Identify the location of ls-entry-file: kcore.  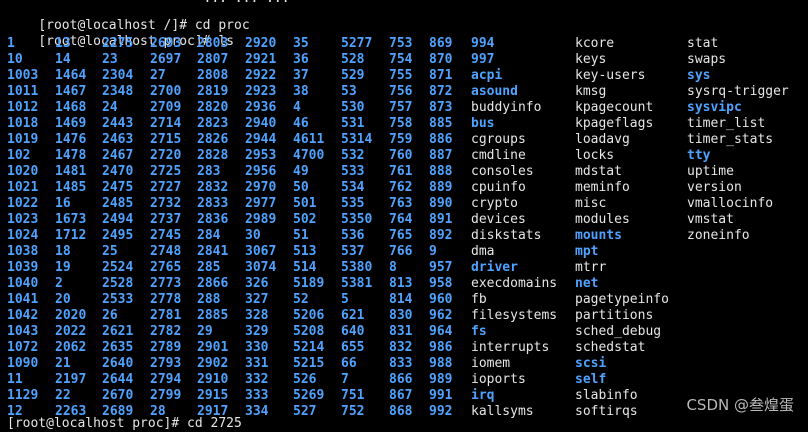
(595, 43).